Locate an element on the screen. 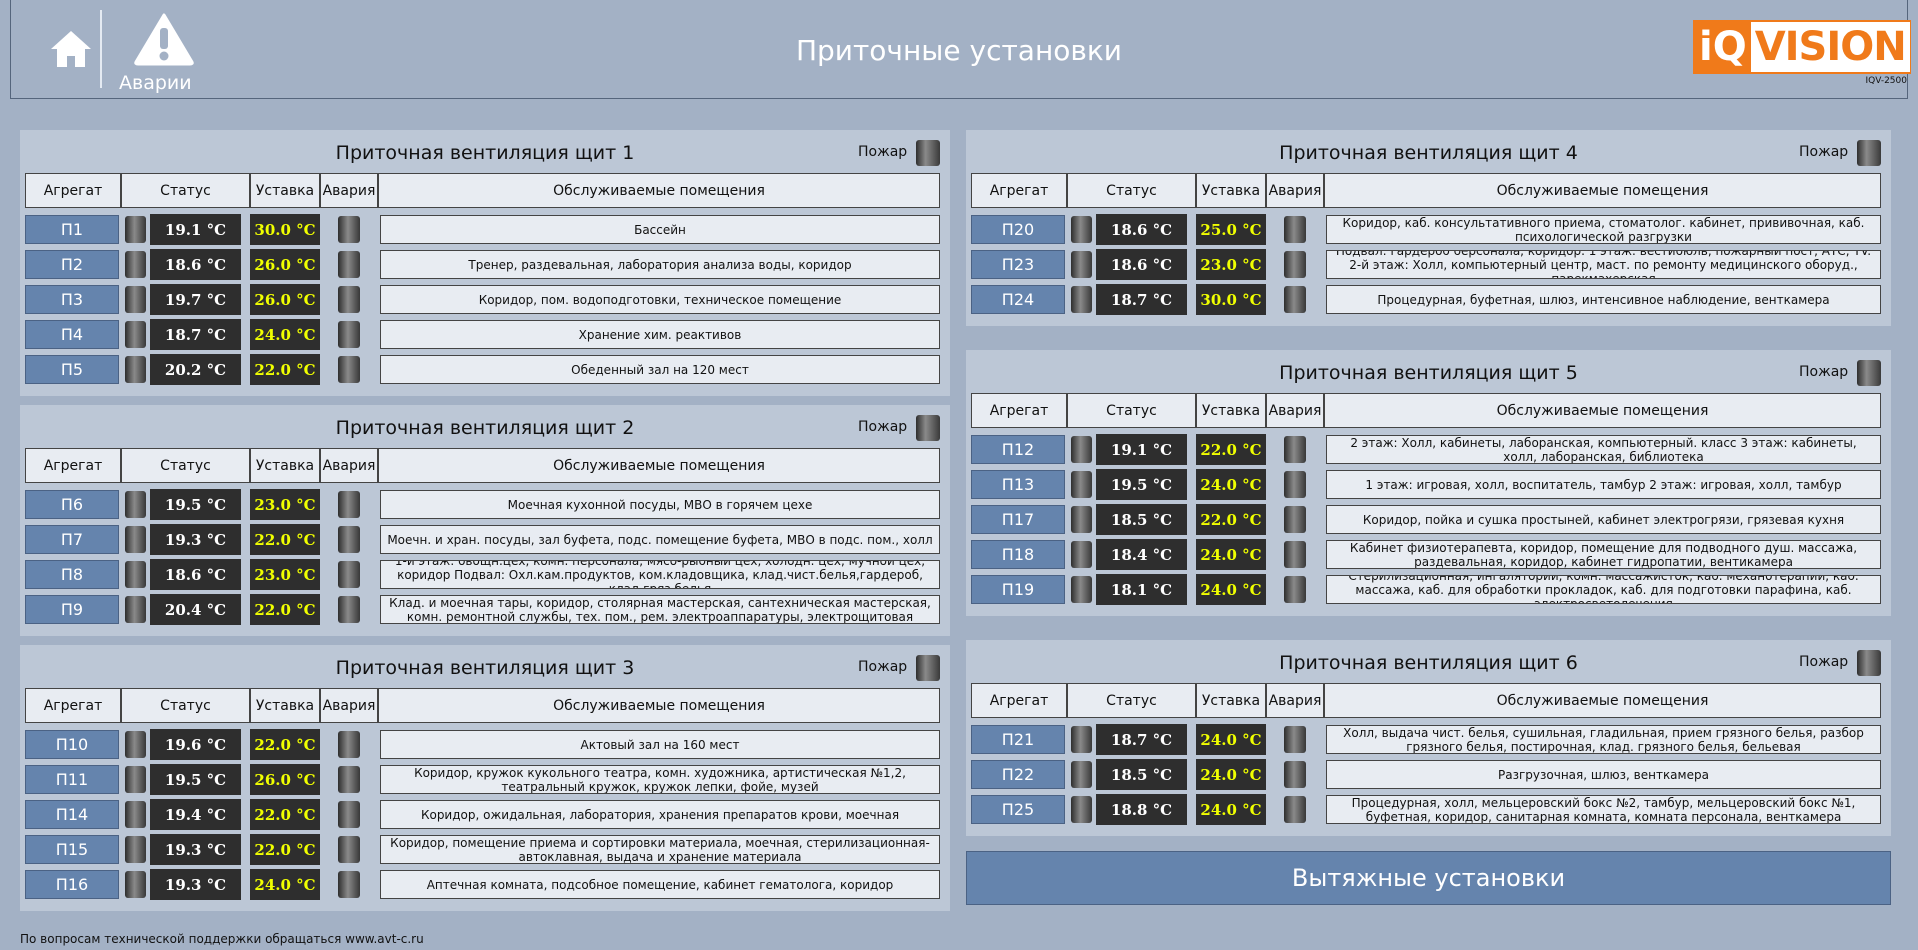  unit-button: П10 is located at coordinates (72, 744).